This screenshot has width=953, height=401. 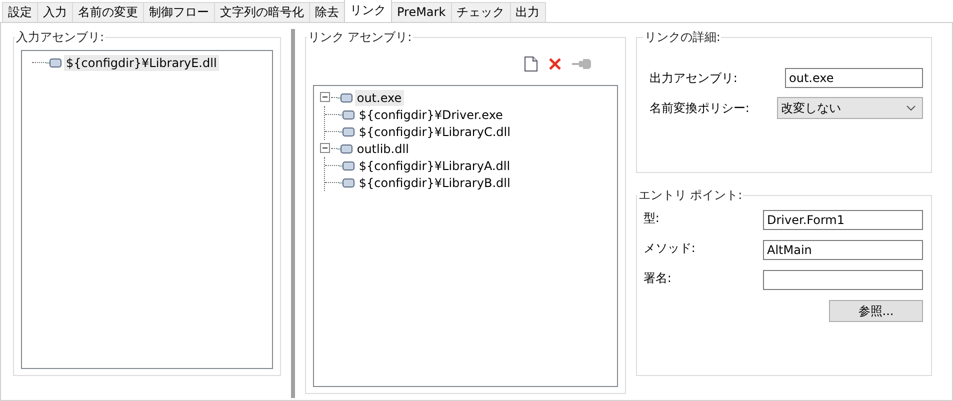 What do you see at coordinates (843, 280) in the screenshot?
I see `input-field` at bounding box center [843, 280].